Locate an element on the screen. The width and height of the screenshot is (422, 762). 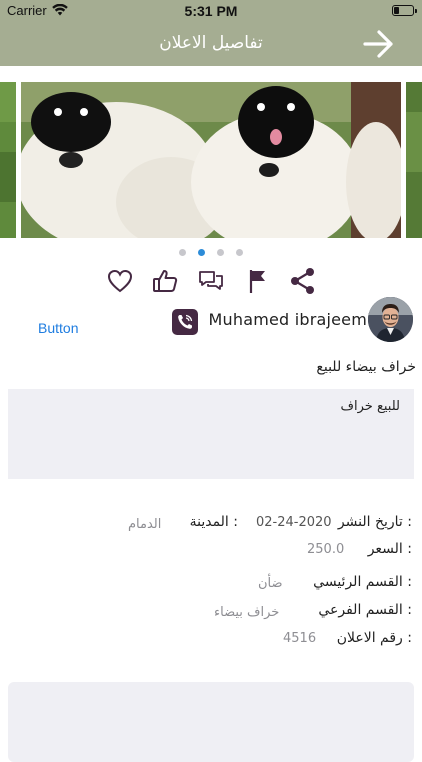
action-bar is located at coordinates (211, 281).